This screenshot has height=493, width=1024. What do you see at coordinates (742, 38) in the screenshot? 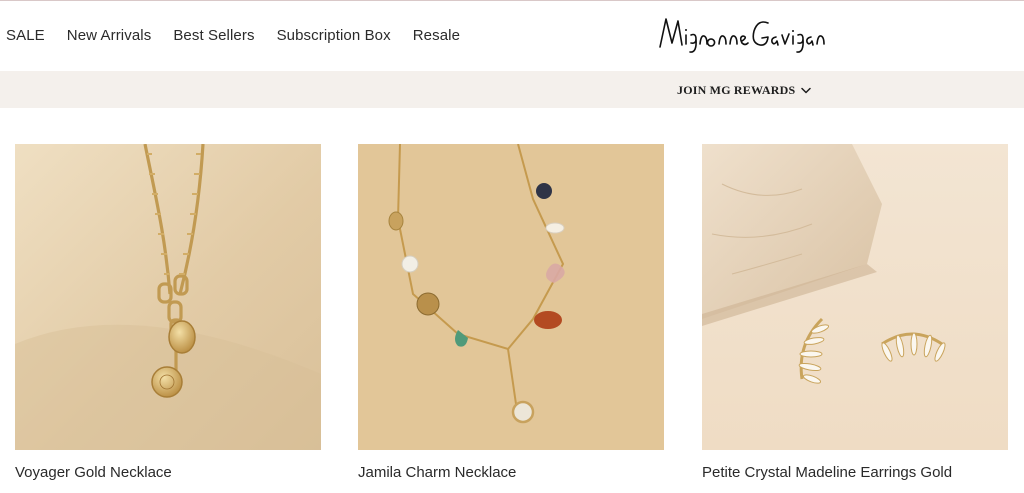
I see `brand-logo` at bounding box center [742, 38].